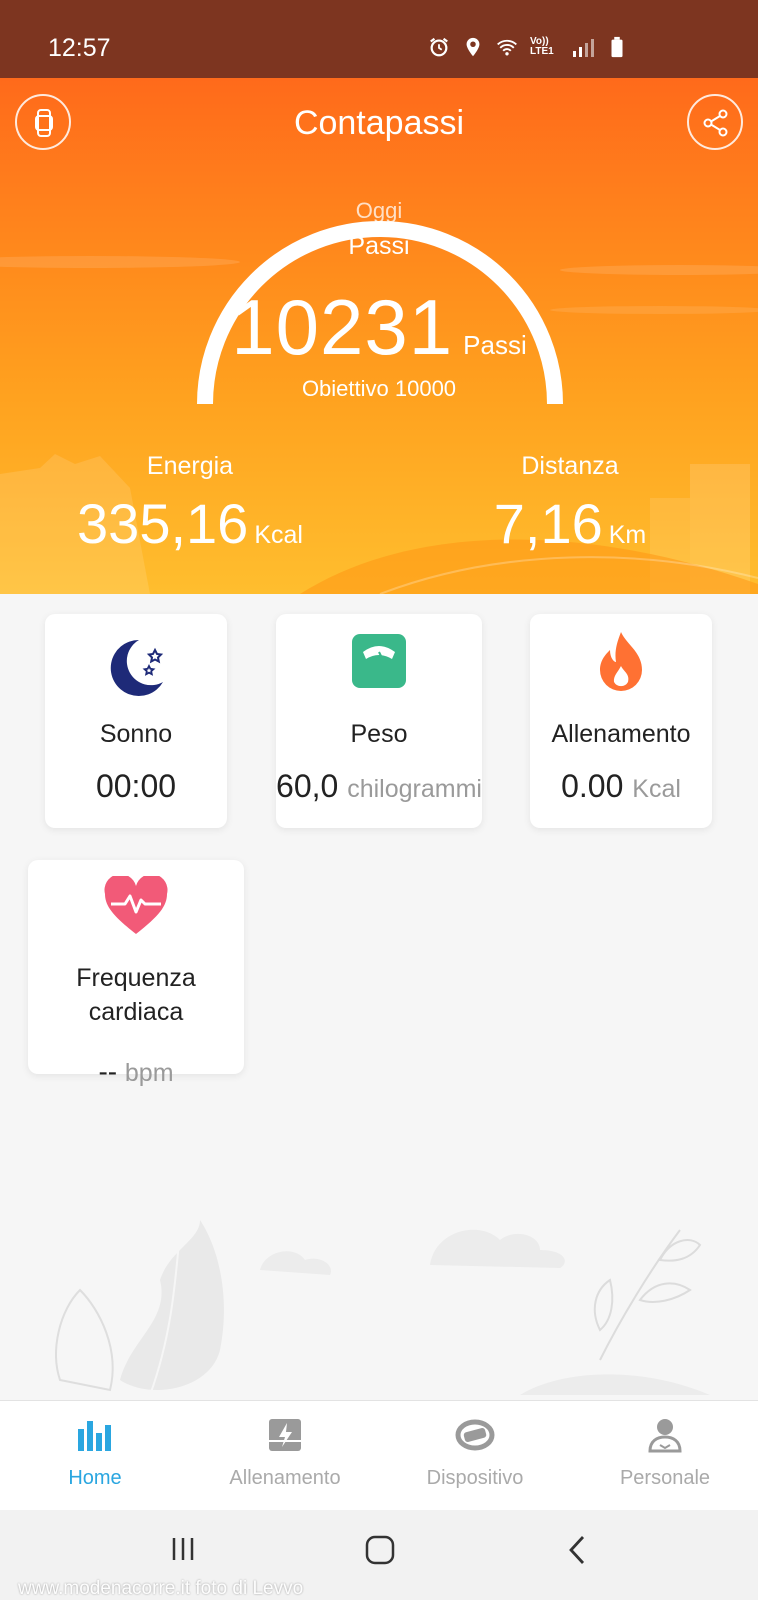 The image size is (758, 1600). What do you see at coordinates (380, 1550) in the screenshot?
I see `home-button-icon` at bounding box center [380, 1550].